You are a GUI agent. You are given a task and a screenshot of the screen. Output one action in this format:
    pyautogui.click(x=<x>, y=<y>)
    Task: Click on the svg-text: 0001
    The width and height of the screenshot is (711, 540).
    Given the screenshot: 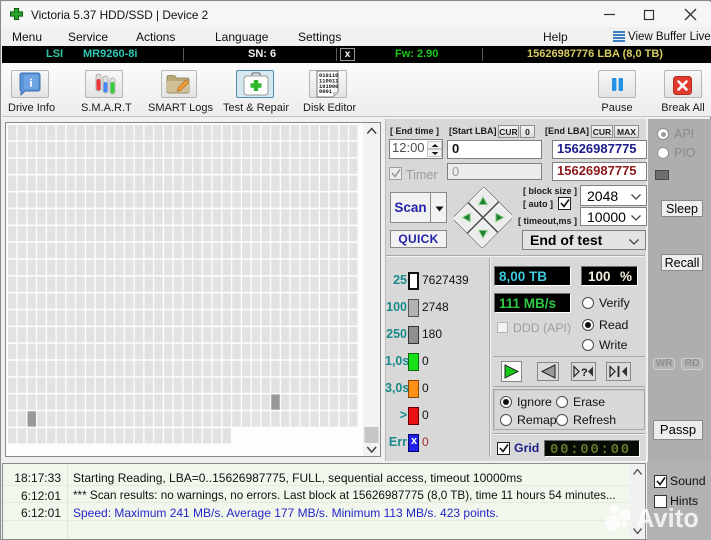 What is the action you would take?
    pyautogui.click(x=325, y=92)
    